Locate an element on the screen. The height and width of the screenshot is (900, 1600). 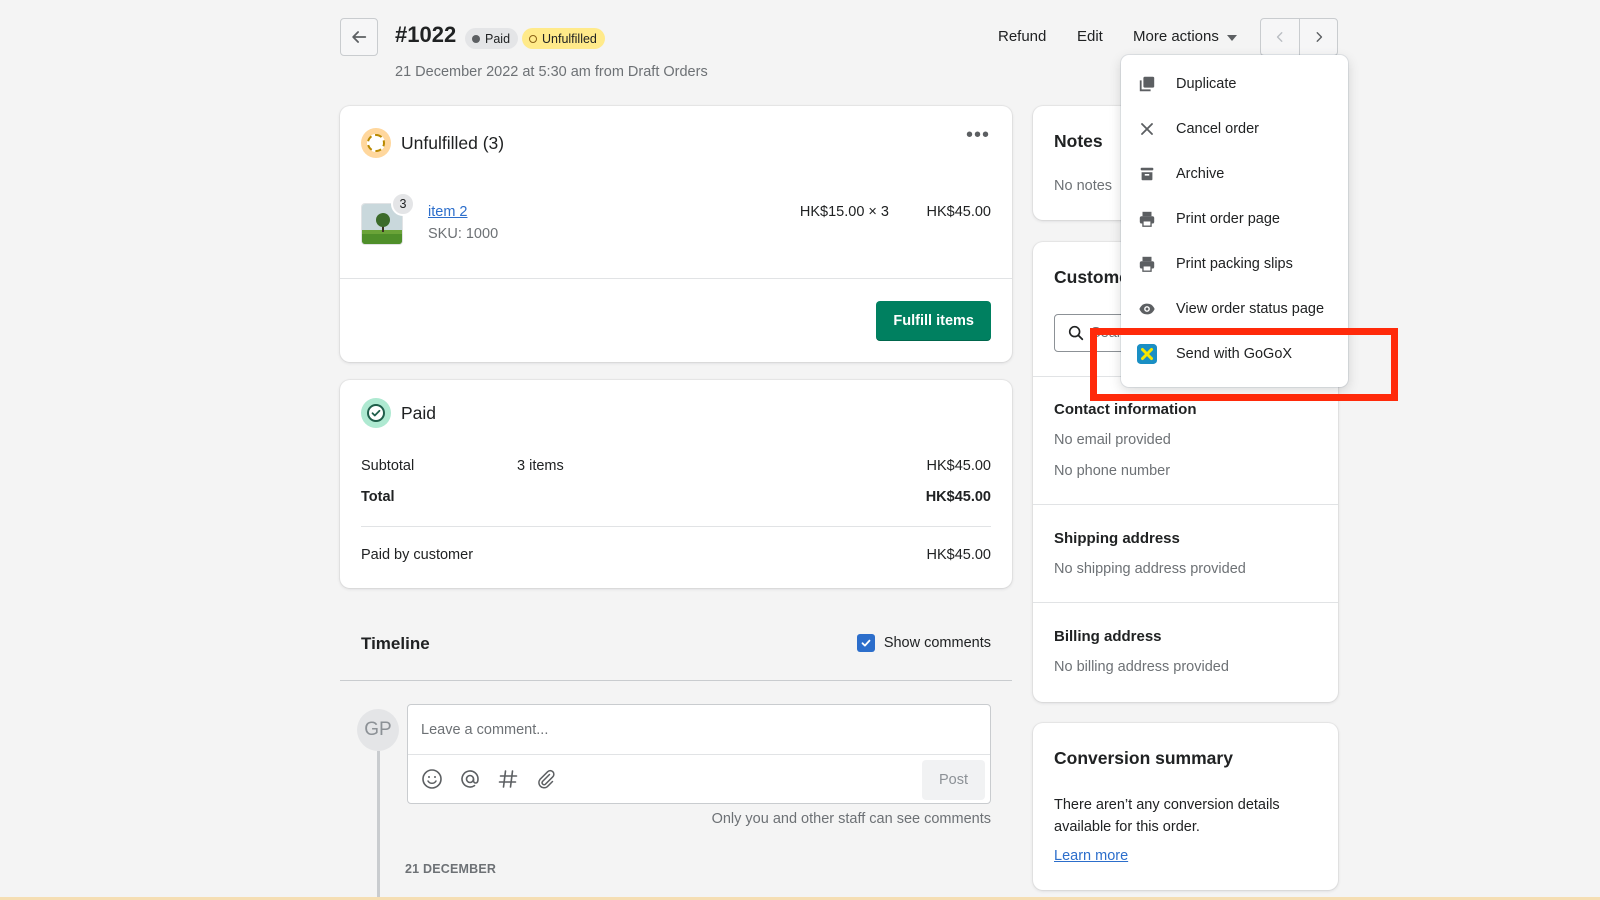
menu-item-print-packing-slips: Print packing slips is located at coordinates (1234, 263).